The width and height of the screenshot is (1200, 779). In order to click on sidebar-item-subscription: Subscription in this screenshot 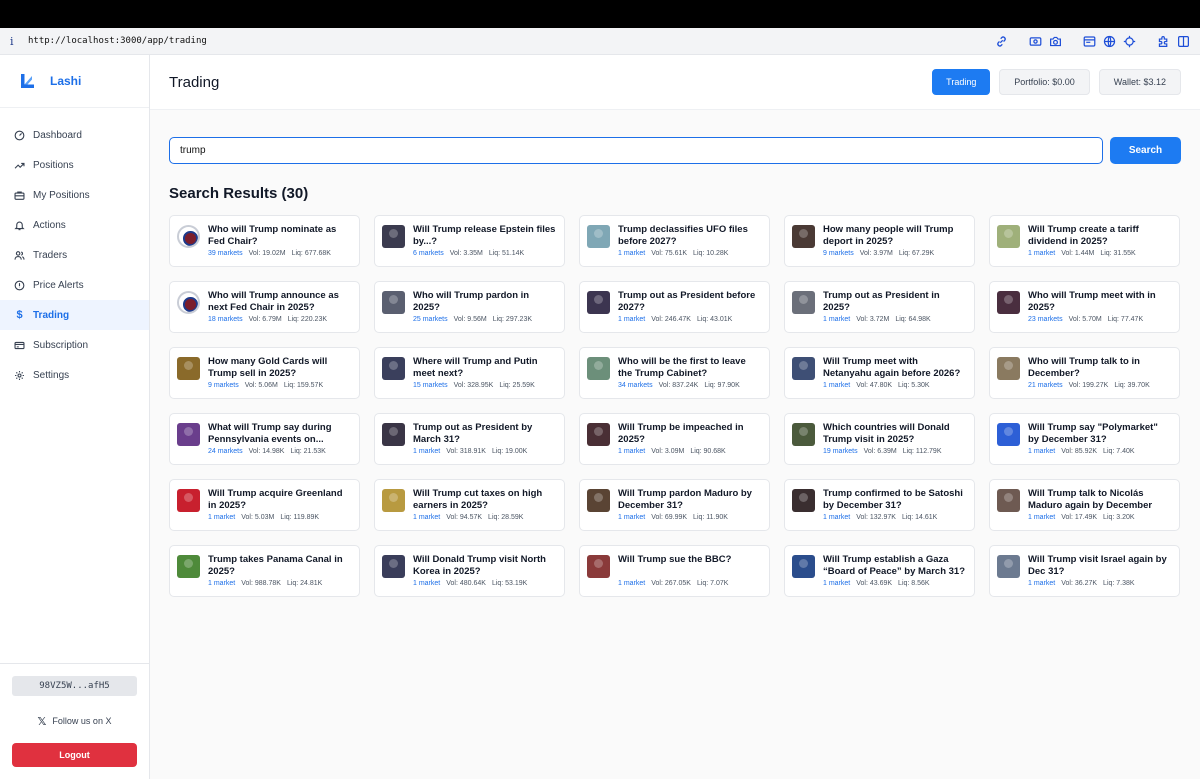, I will do `click(74, 345)`.